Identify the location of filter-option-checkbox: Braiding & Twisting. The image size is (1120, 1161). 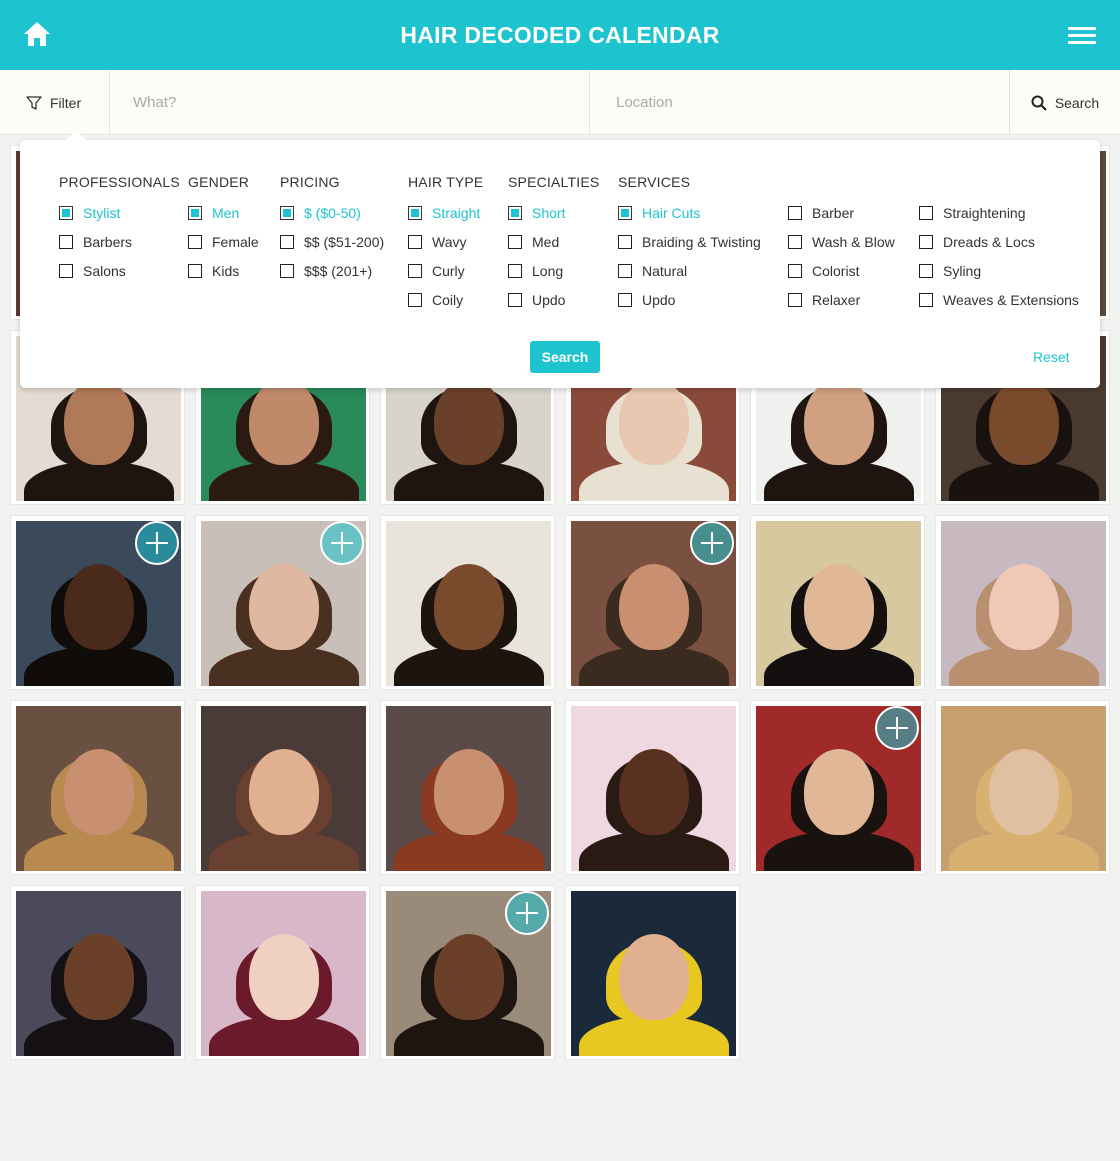
(689, 241).